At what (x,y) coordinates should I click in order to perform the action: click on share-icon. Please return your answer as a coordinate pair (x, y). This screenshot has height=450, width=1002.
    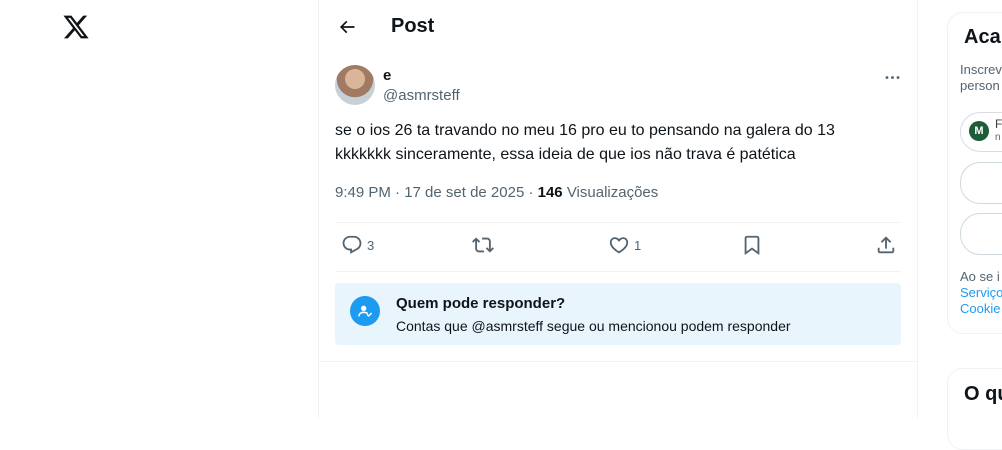
    Looking at the image, I should click on (886, 245).